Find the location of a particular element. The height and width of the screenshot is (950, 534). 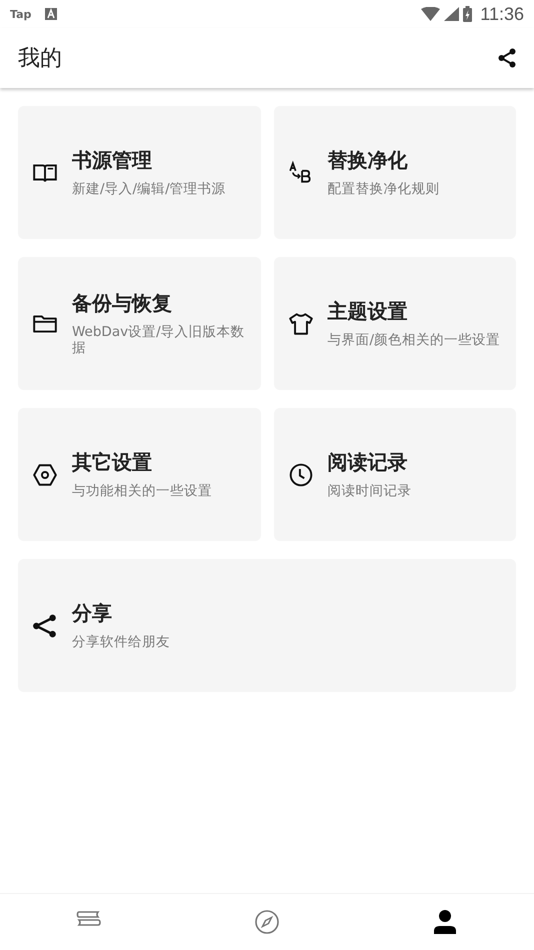

card-title: 书源管理 is located at coordinates (112, 160).